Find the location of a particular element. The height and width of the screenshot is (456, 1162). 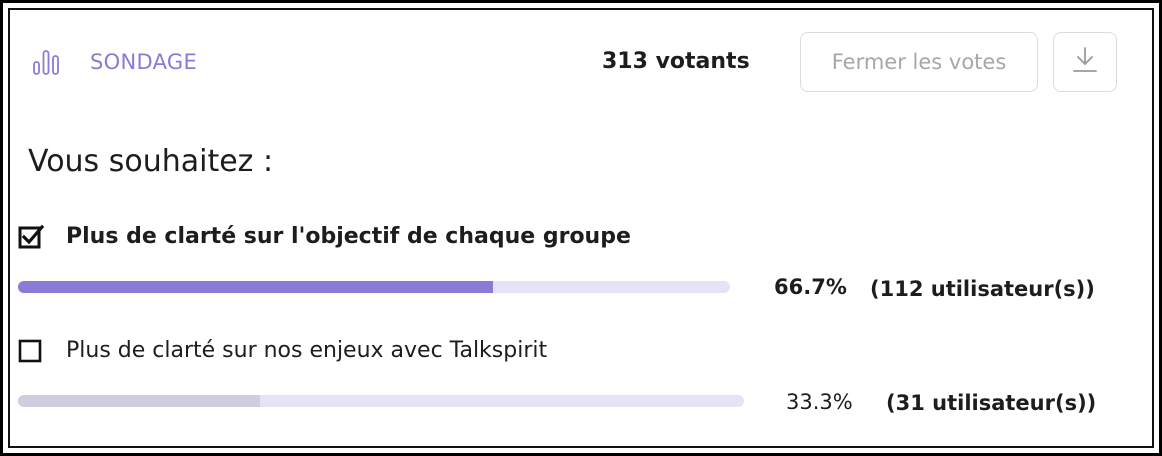

option-2-progress-bar is located at coordinates (381, 401).